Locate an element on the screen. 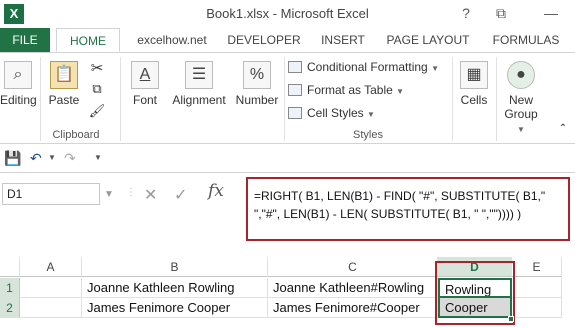 This screenshot has height=327, width=575. row-header: 2 is located at coordinates (10, 308).